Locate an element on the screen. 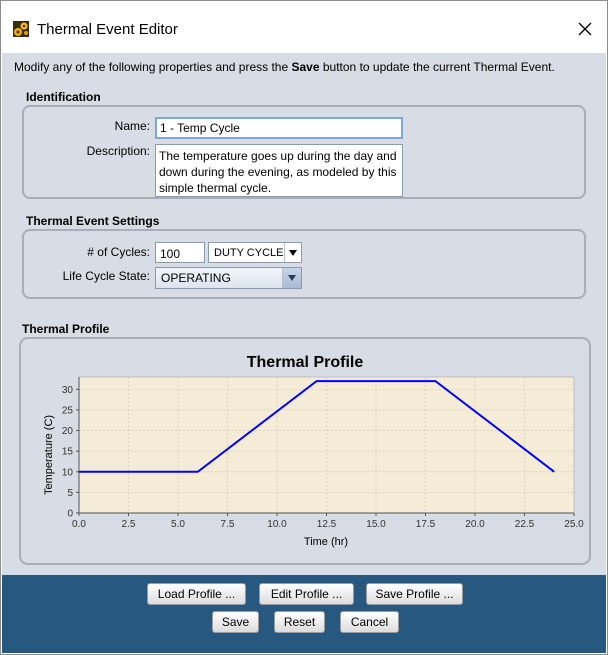 This screenshot has height=655, width=608. cancel-button: Cancel is located at coordinates (369, 622).